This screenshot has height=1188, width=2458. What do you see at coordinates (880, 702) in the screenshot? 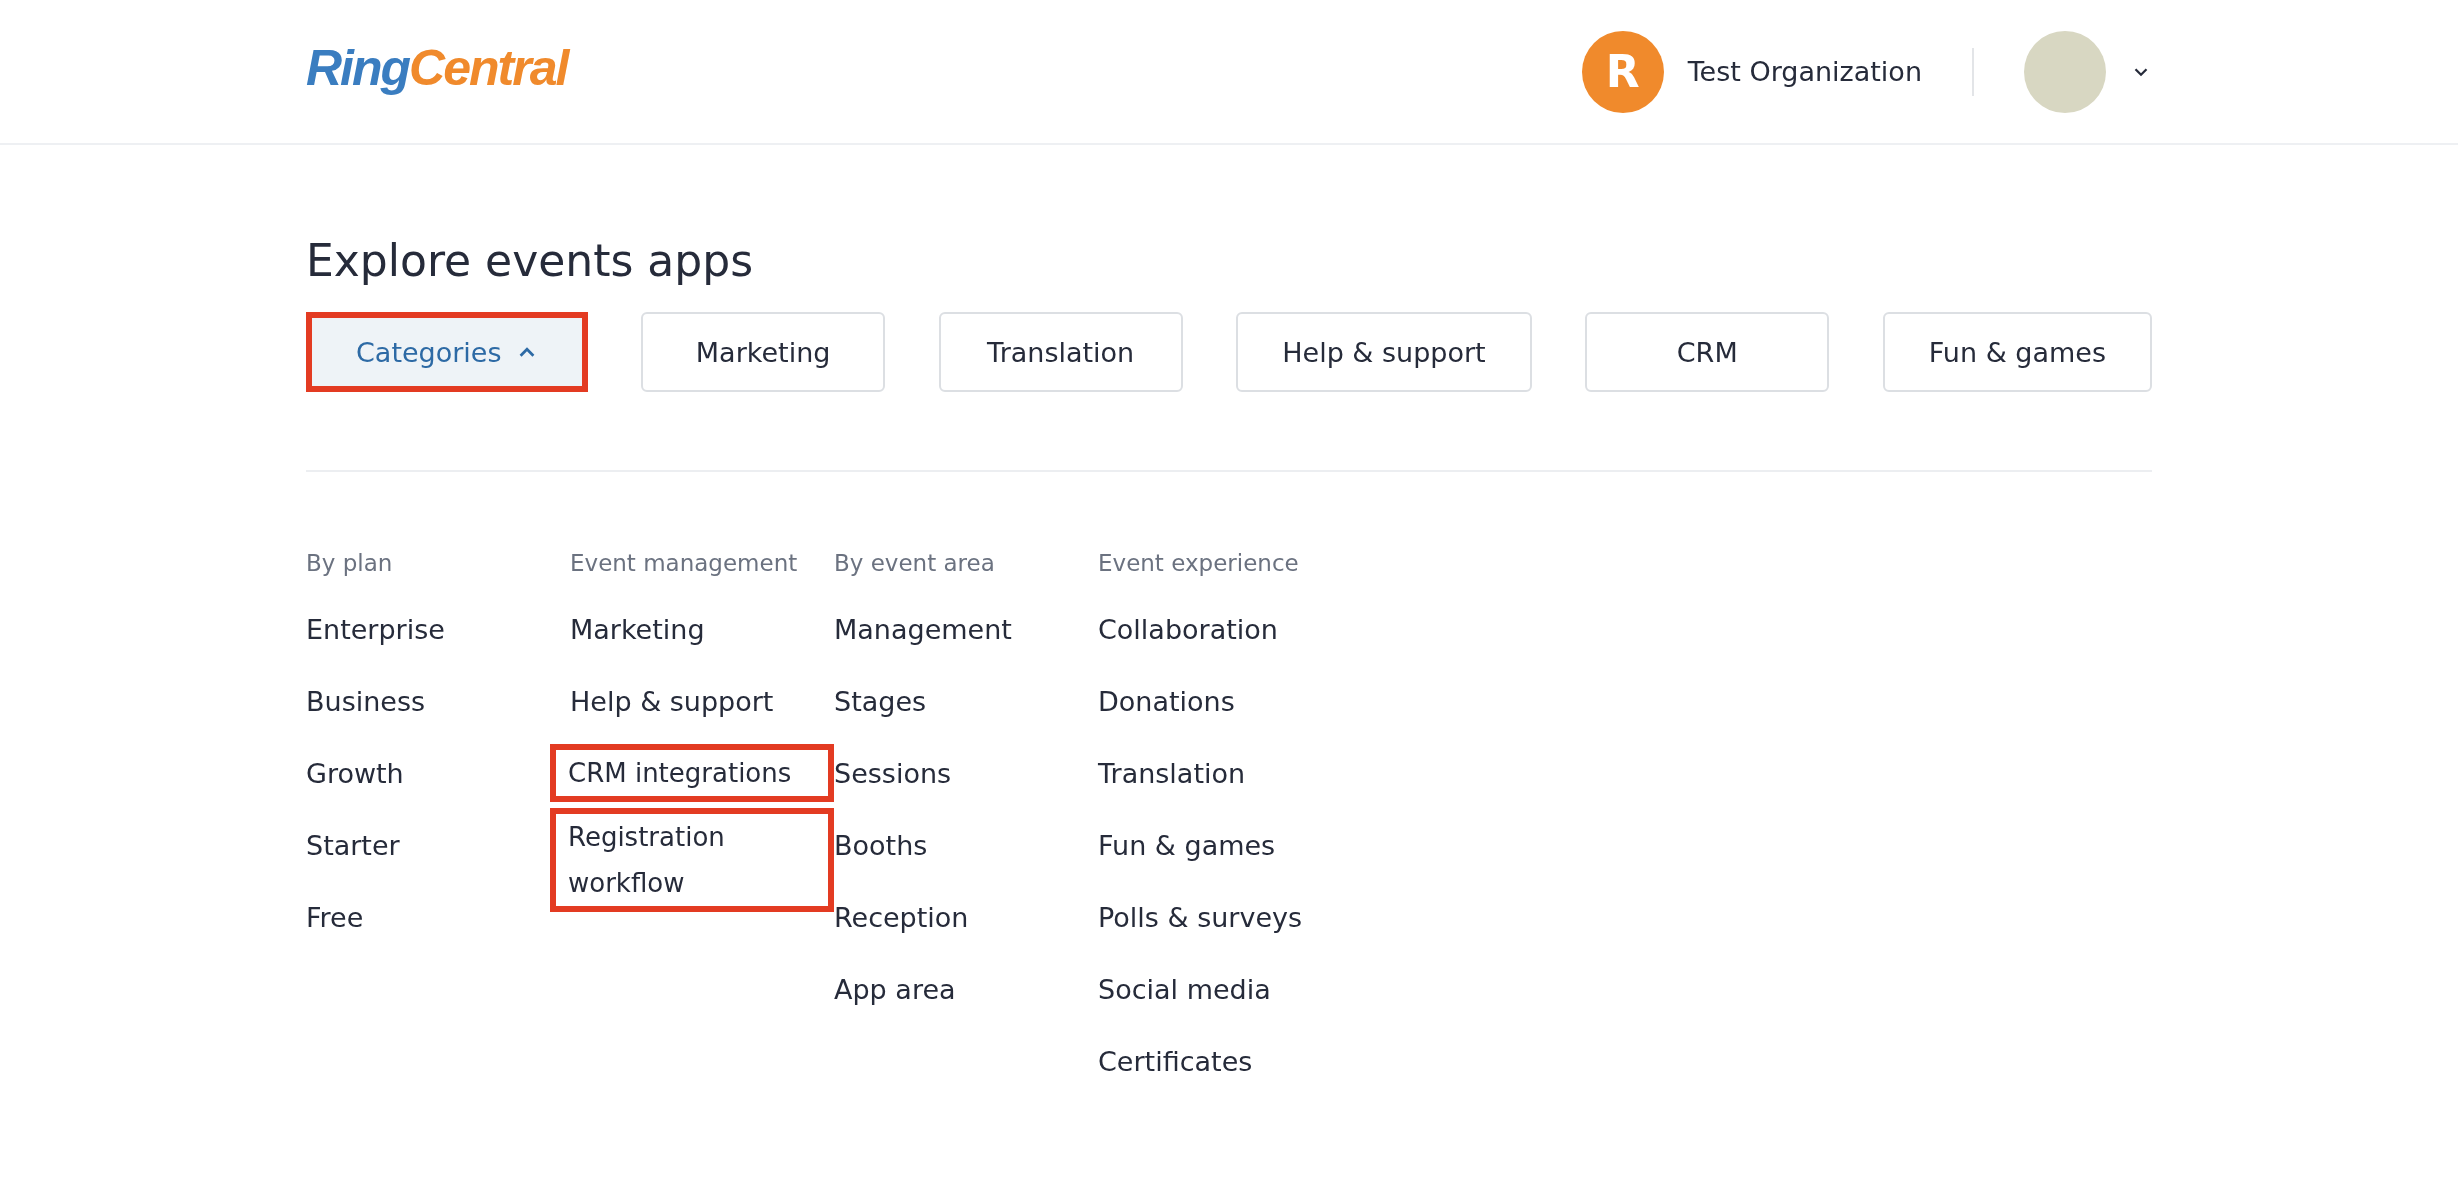
I see `category-link: Stages` at bounding box center [880, 702].